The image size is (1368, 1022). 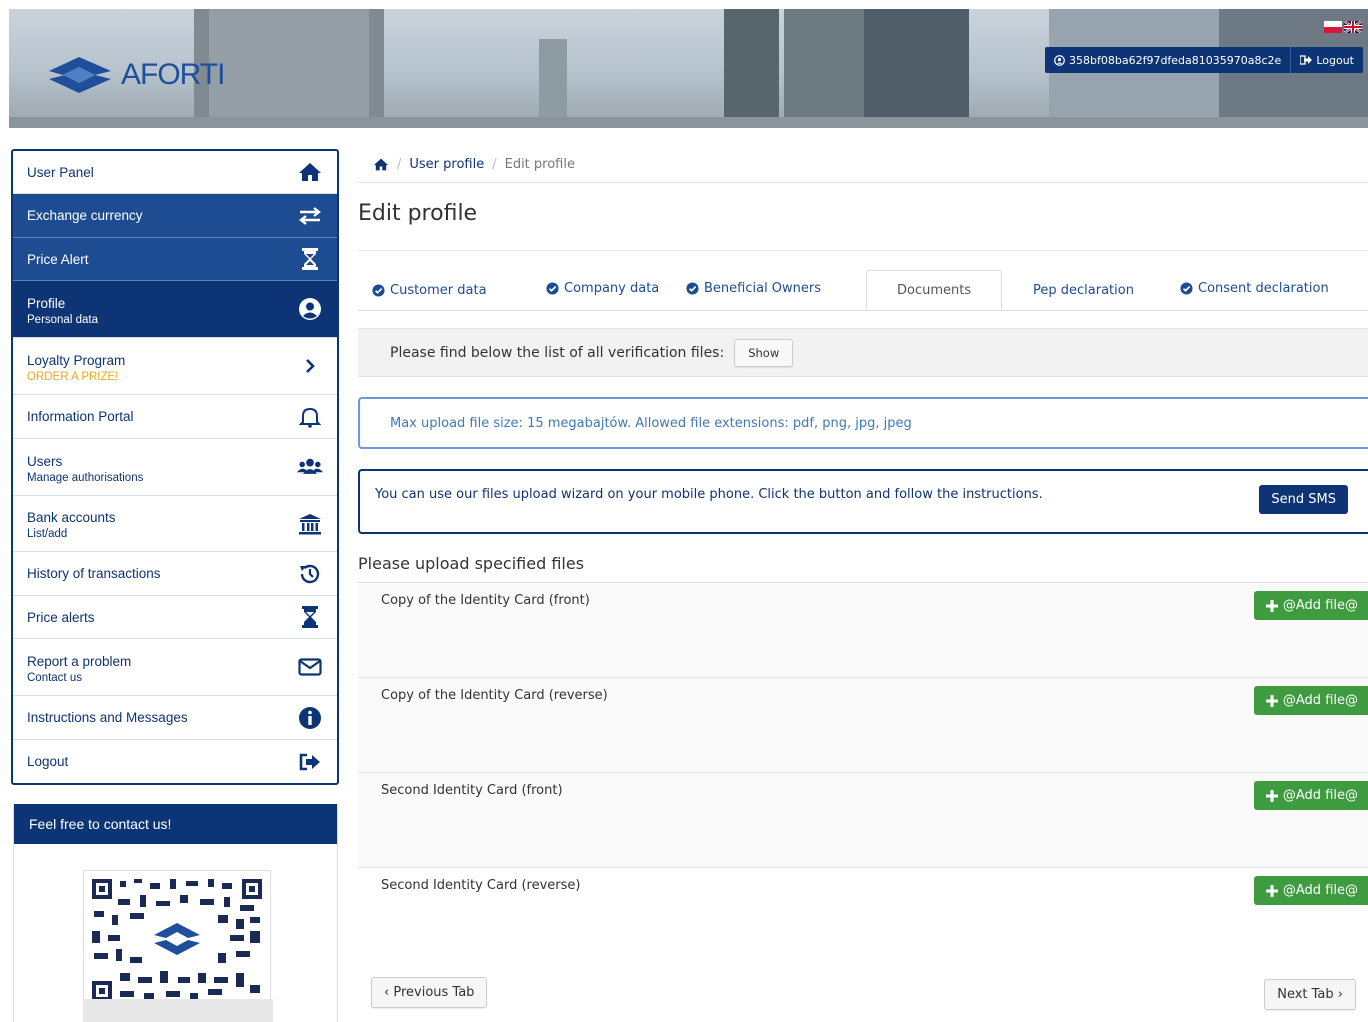 I want to click on header-logout-button: Logout, so click(x=1326, y=60).